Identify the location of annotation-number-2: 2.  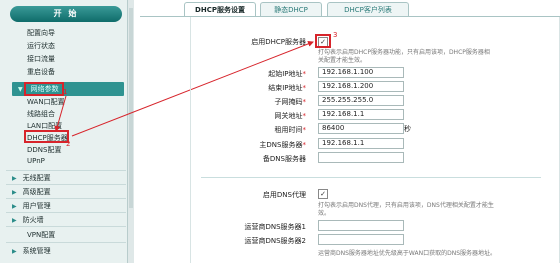
(68, 144).